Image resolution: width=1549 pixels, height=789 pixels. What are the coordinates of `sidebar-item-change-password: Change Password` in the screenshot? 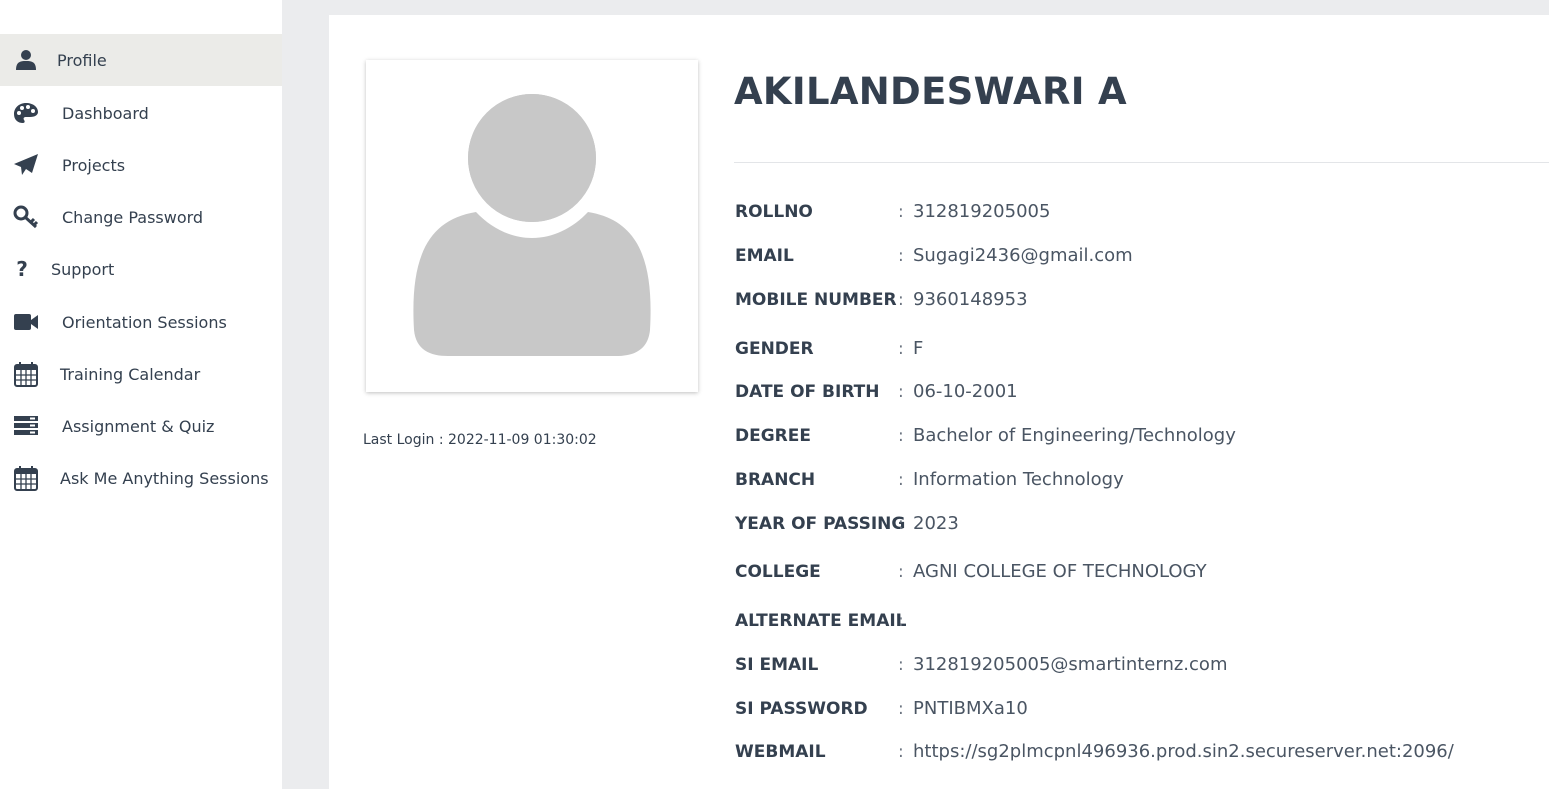 It's located at (141, 217).